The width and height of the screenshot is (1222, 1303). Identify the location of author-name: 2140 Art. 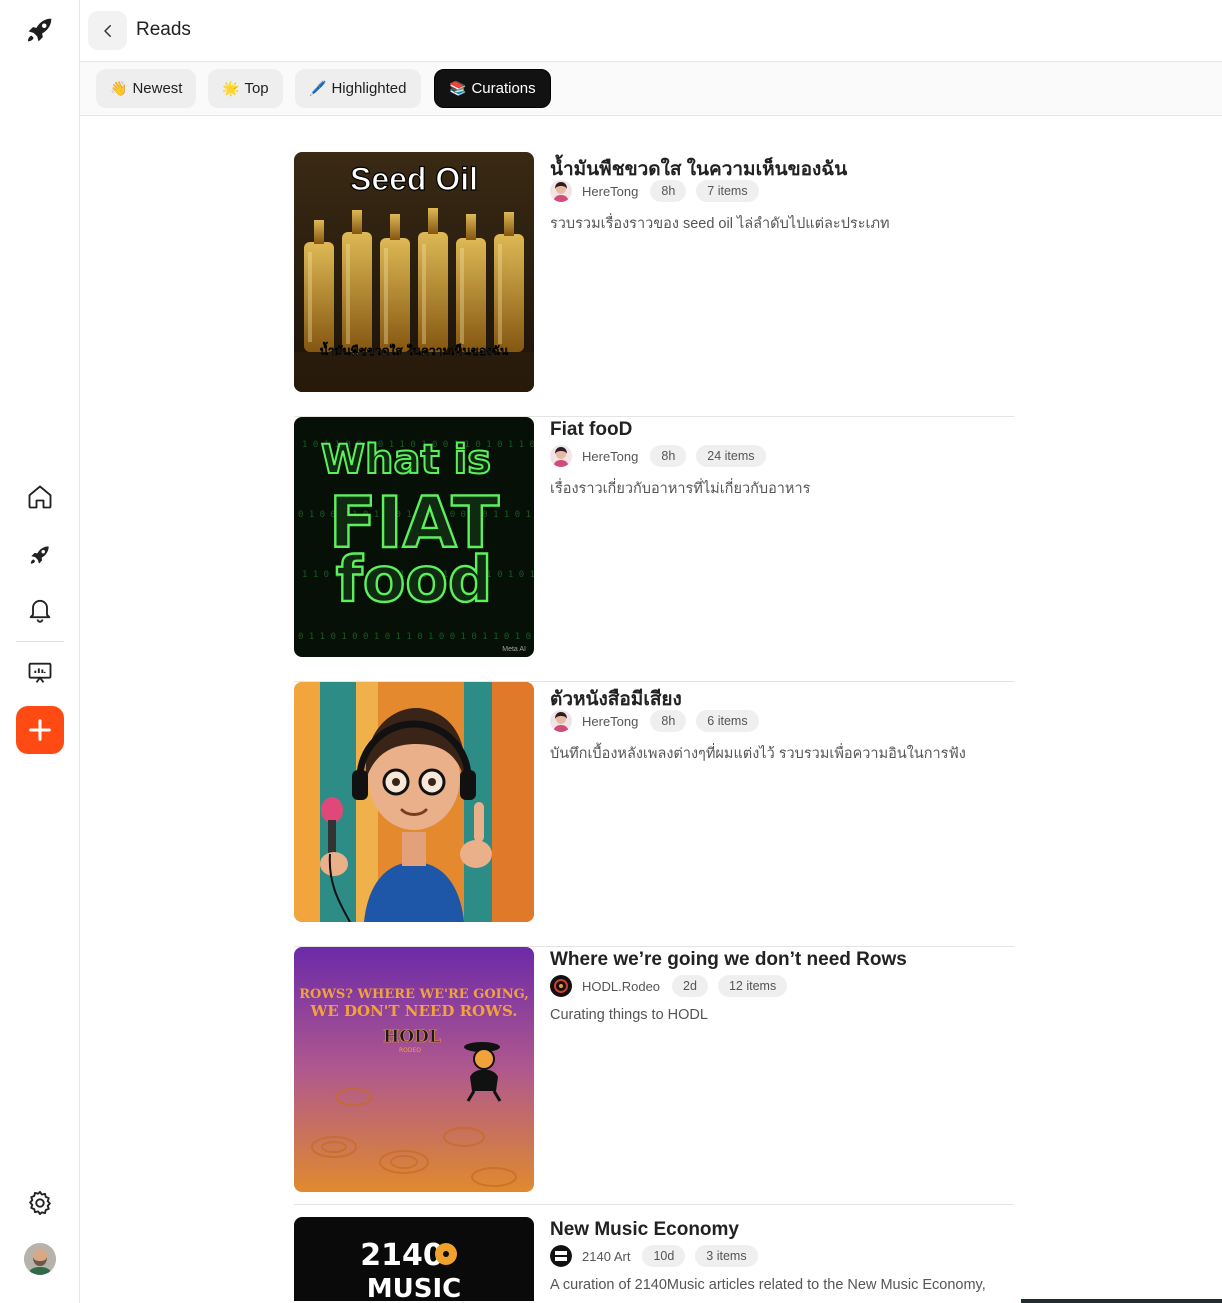
(606, 1256).